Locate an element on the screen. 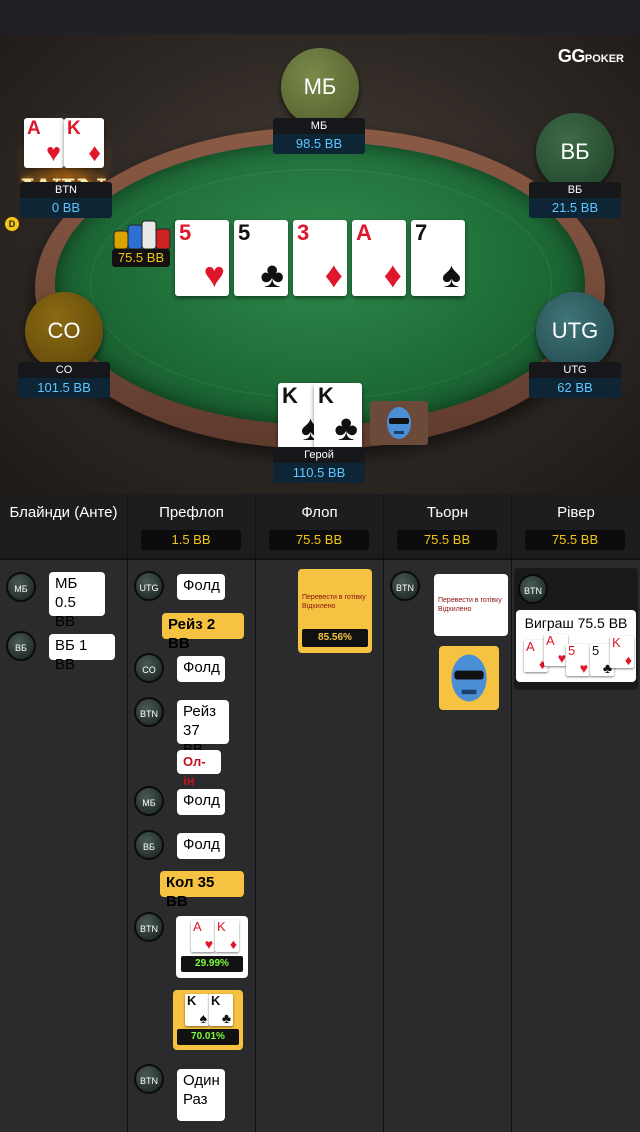 The width and height of the screenshot is (640, 1132). emote-avatar is located at coordinates (399, 423).